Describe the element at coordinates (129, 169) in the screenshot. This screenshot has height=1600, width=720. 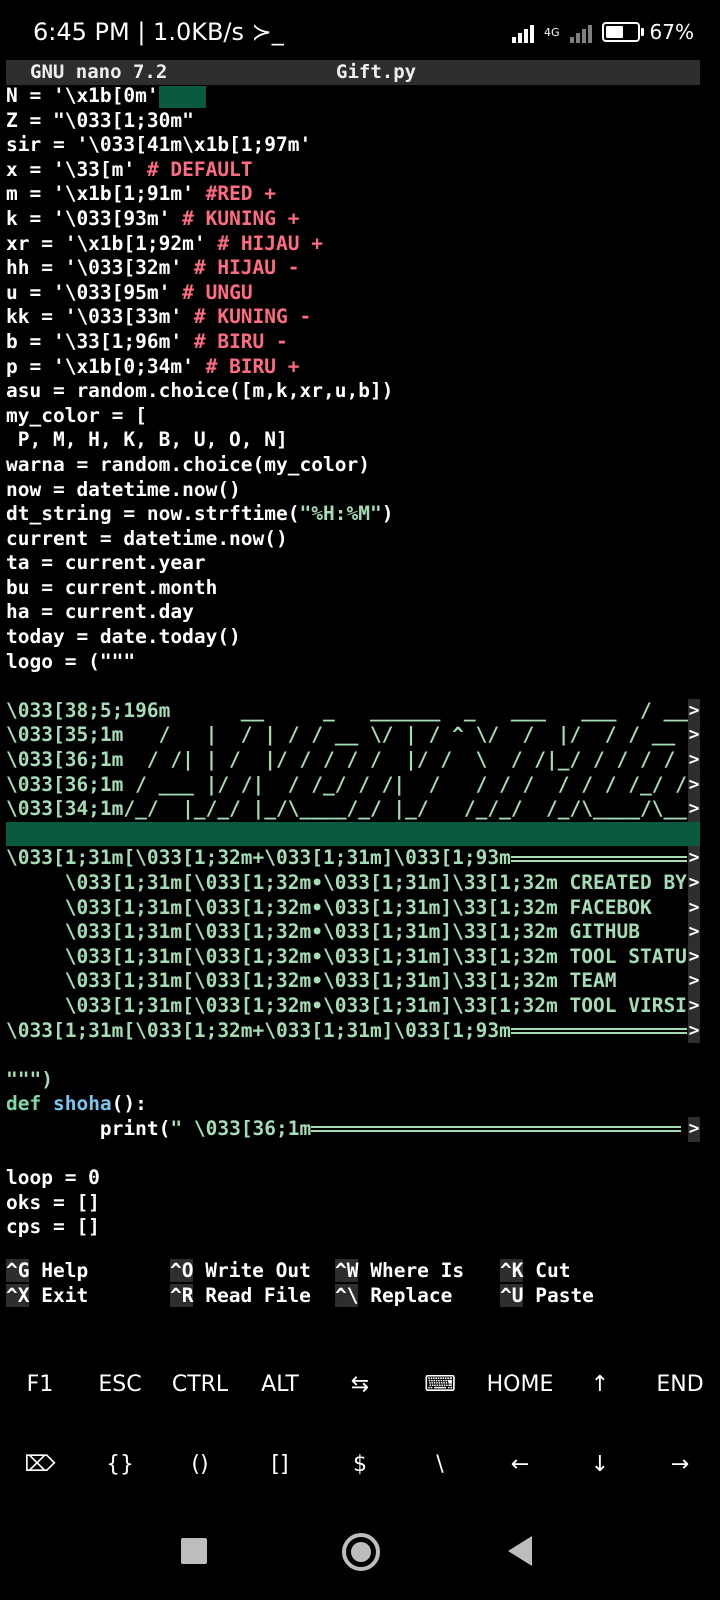
I see `code-line: x = '\33[m' # DEFAULT` at that location.